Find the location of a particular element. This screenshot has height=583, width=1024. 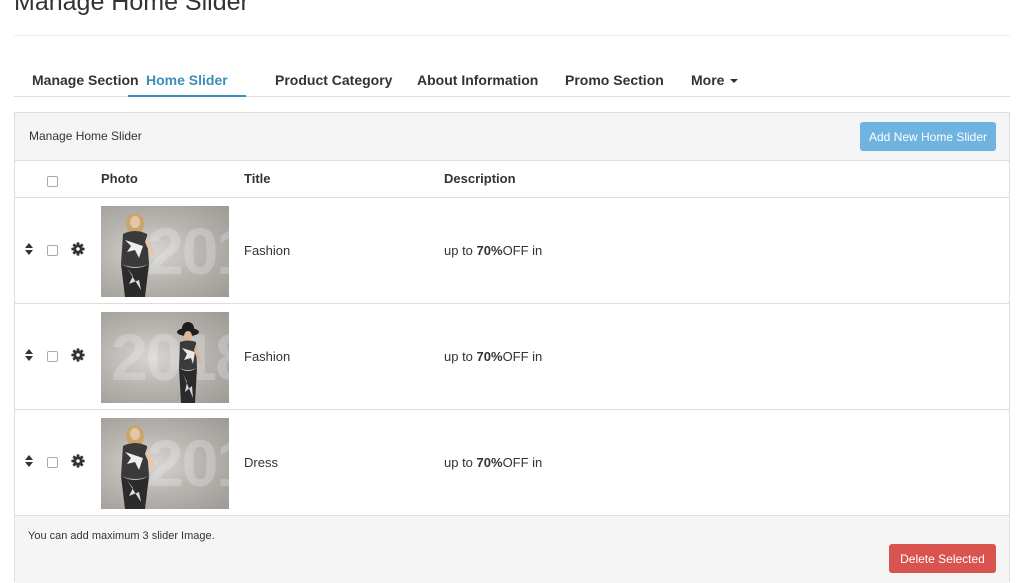

column-header-photo: Photo is located at coordinates (119, 178).